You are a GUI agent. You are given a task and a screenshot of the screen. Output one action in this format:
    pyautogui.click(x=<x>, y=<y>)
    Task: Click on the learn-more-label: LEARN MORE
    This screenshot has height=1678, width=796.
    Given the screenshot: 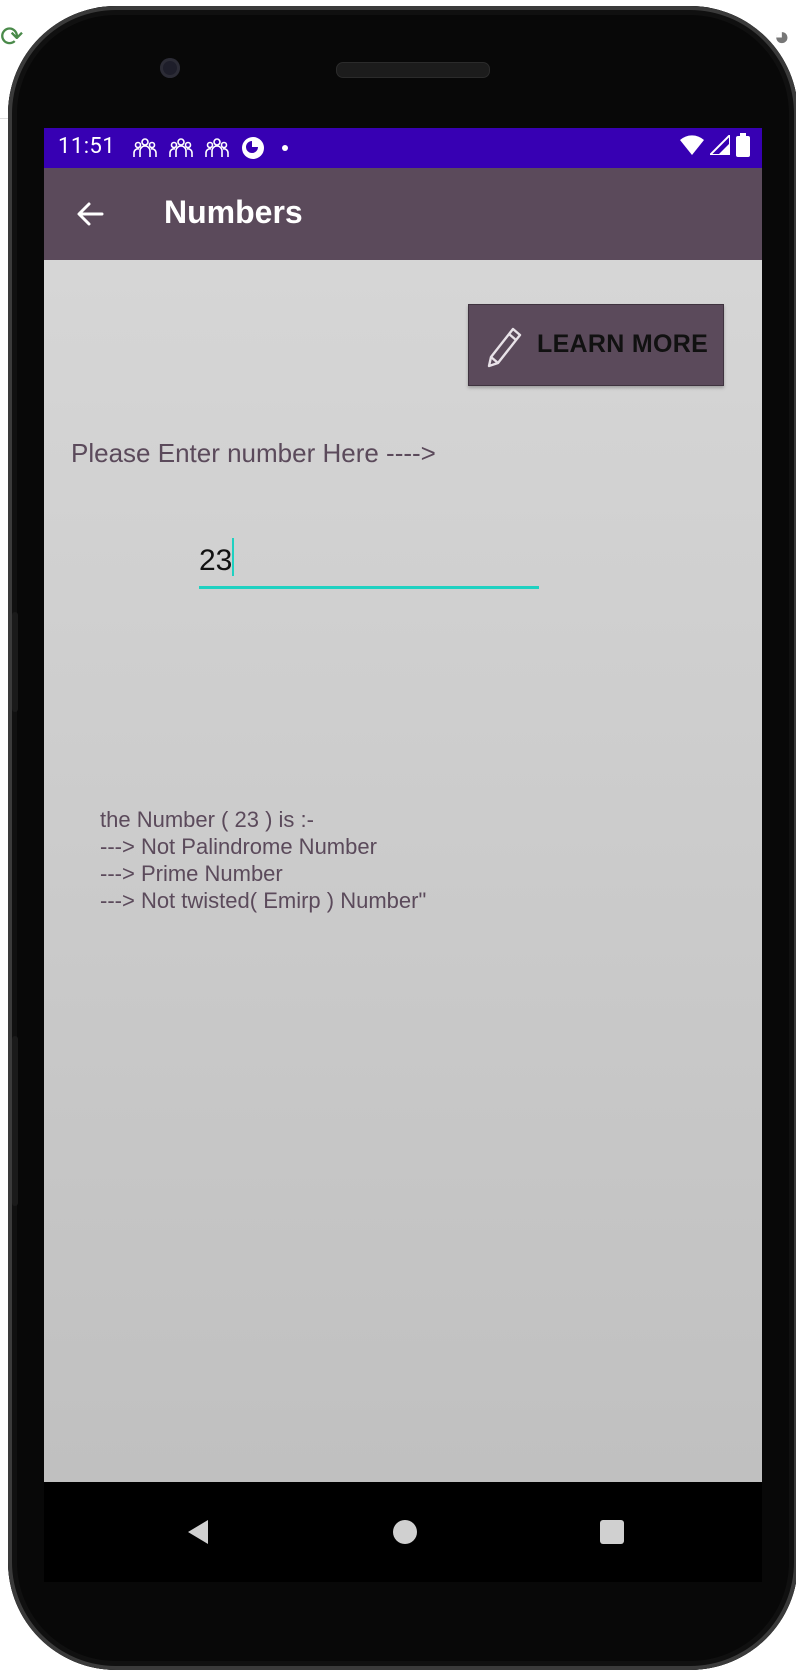 What is the action you would take?
    pyautogui.click(x=623, y=344)
    